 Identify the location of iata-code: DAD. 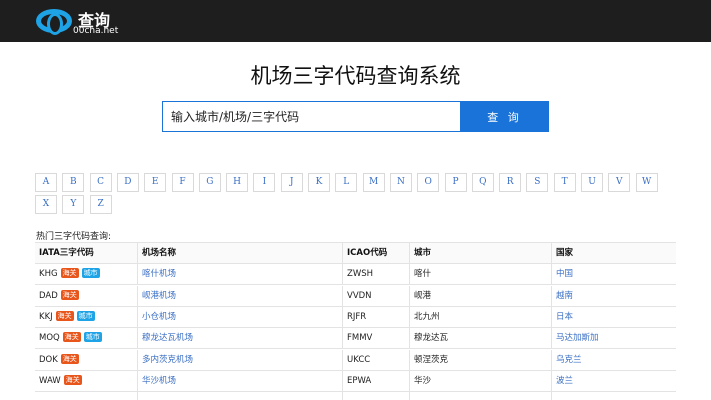
(48, 295).